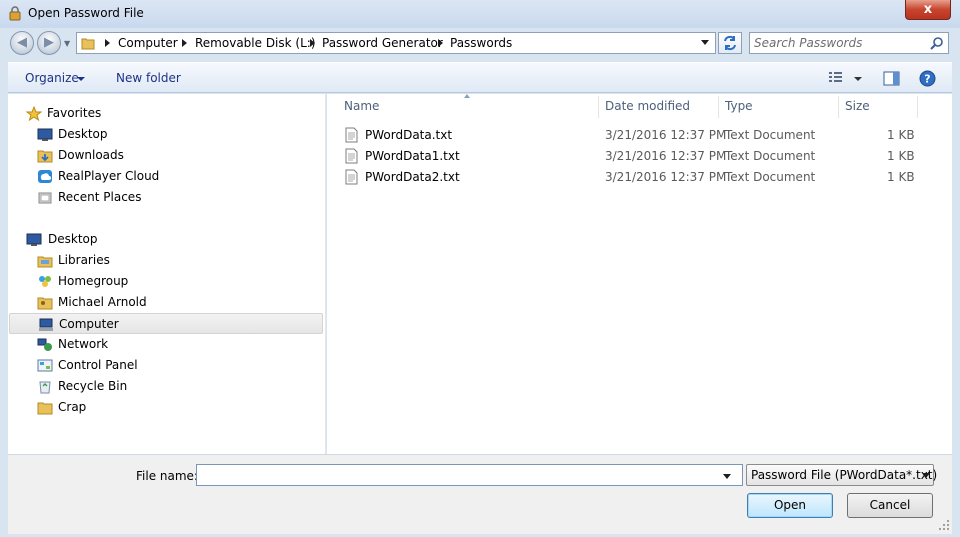 This screenshot has height=537, width=960. Describe the element at coordinates (858, 79) in the screenshot. I see `views-chevron-down-icon` at that location.